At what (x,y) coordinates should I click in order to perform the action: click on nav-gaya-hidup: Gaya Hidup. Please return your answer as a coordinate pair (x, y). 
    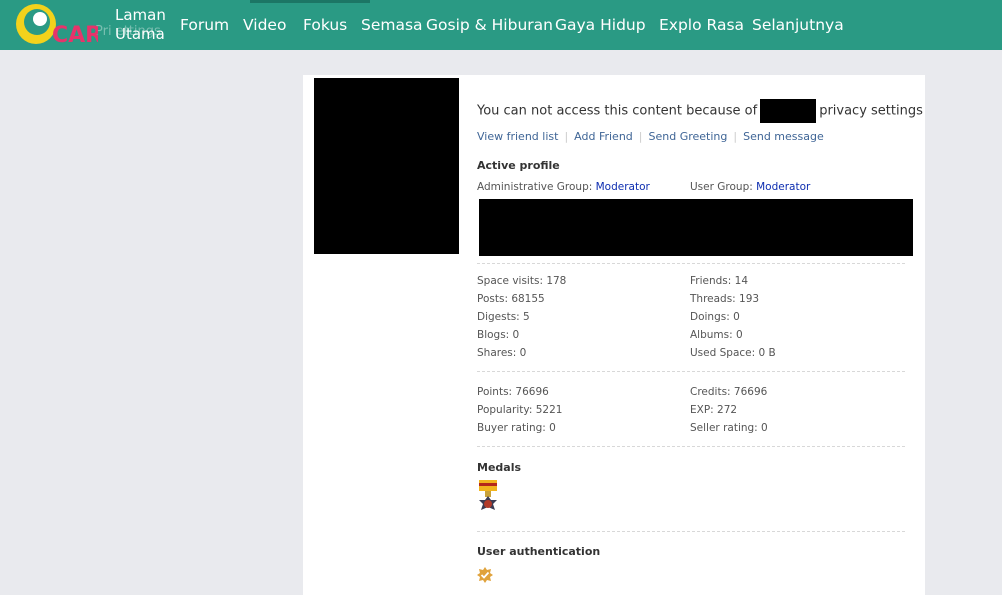
    Looking at the image, I should click on (600, 25).